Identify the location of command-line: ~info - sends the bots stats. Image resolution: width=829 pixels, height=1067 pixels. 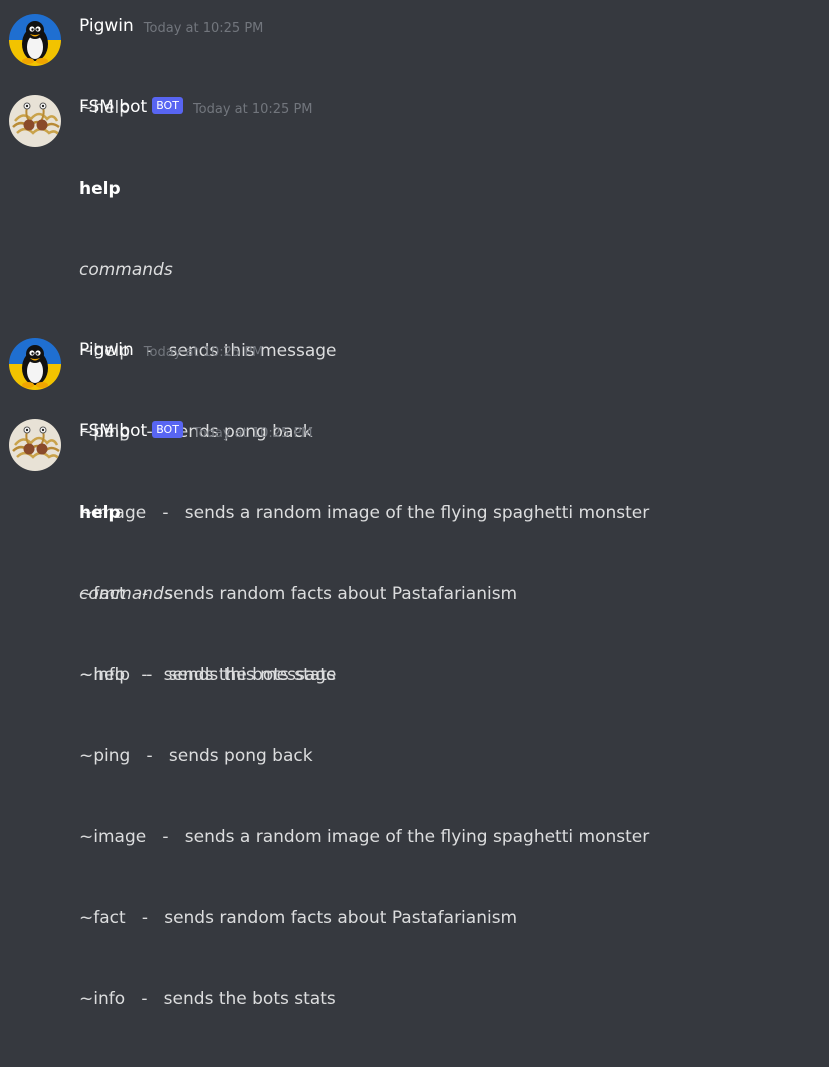
(207, 999).